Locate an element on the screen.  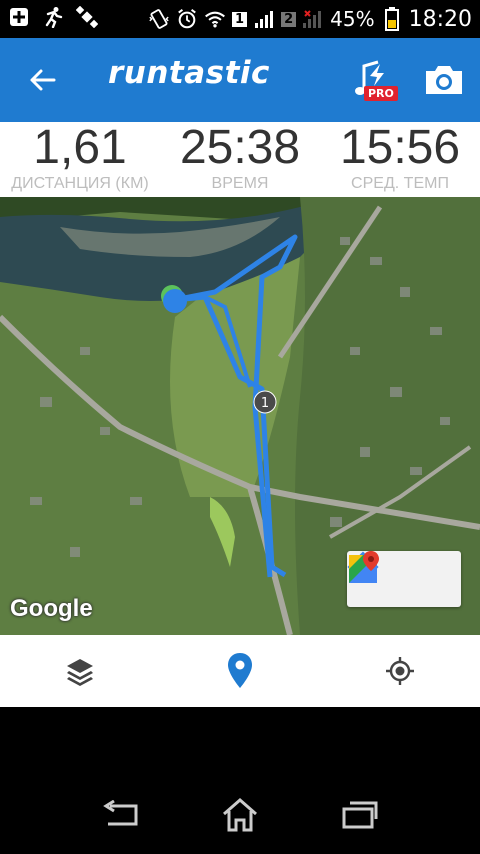
app-bar: runtastic PRO is located at coordinates (240, 80).